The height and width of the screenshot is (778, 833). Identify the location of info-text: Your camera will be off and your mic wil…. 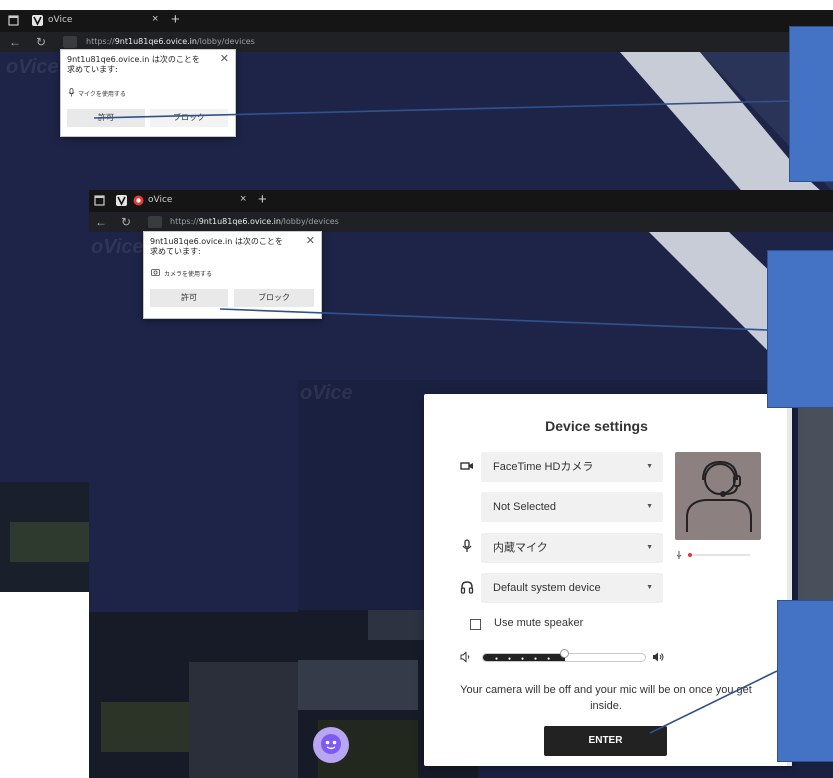
(606, 698).